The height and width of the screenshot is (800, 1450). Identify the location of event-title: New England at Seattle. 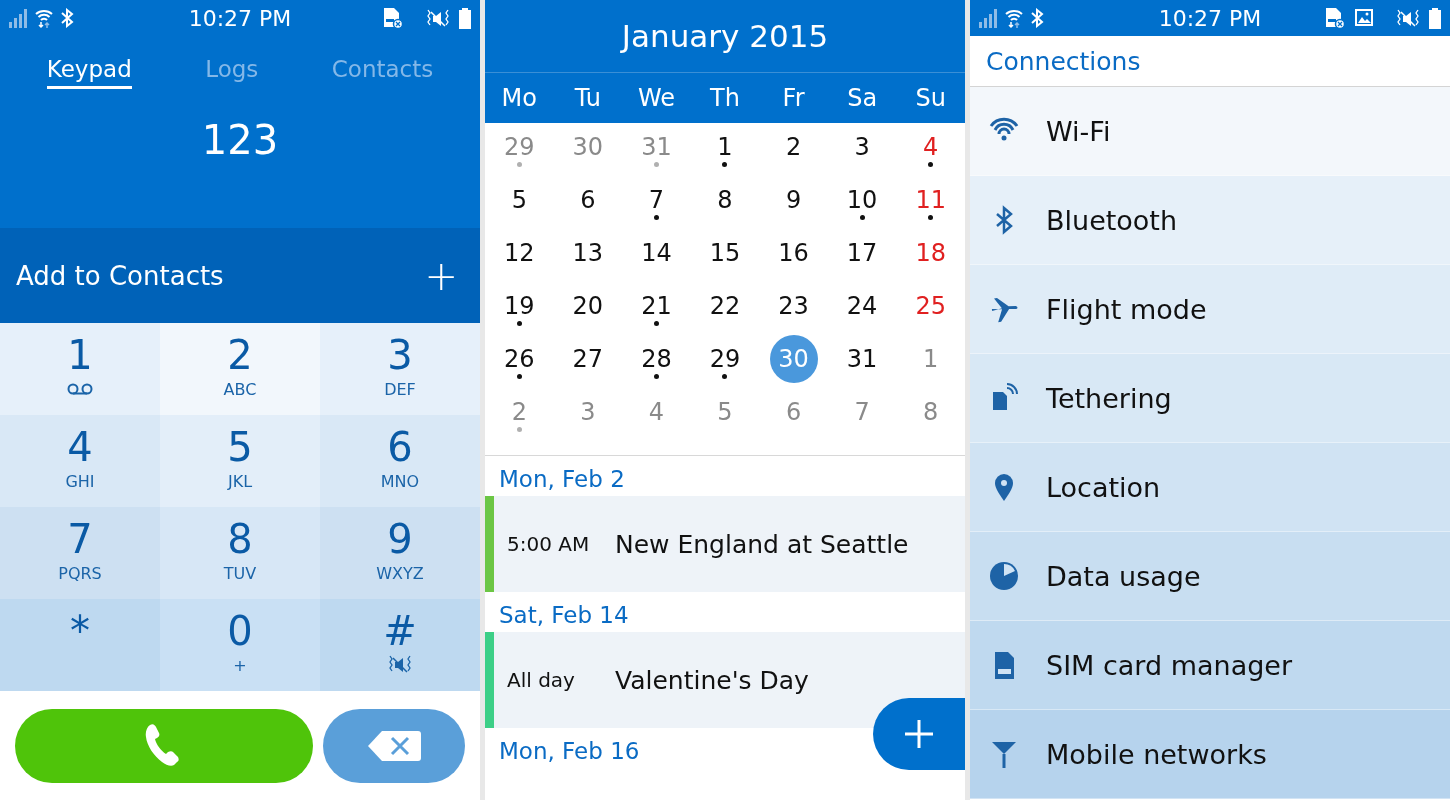
(762, 544).